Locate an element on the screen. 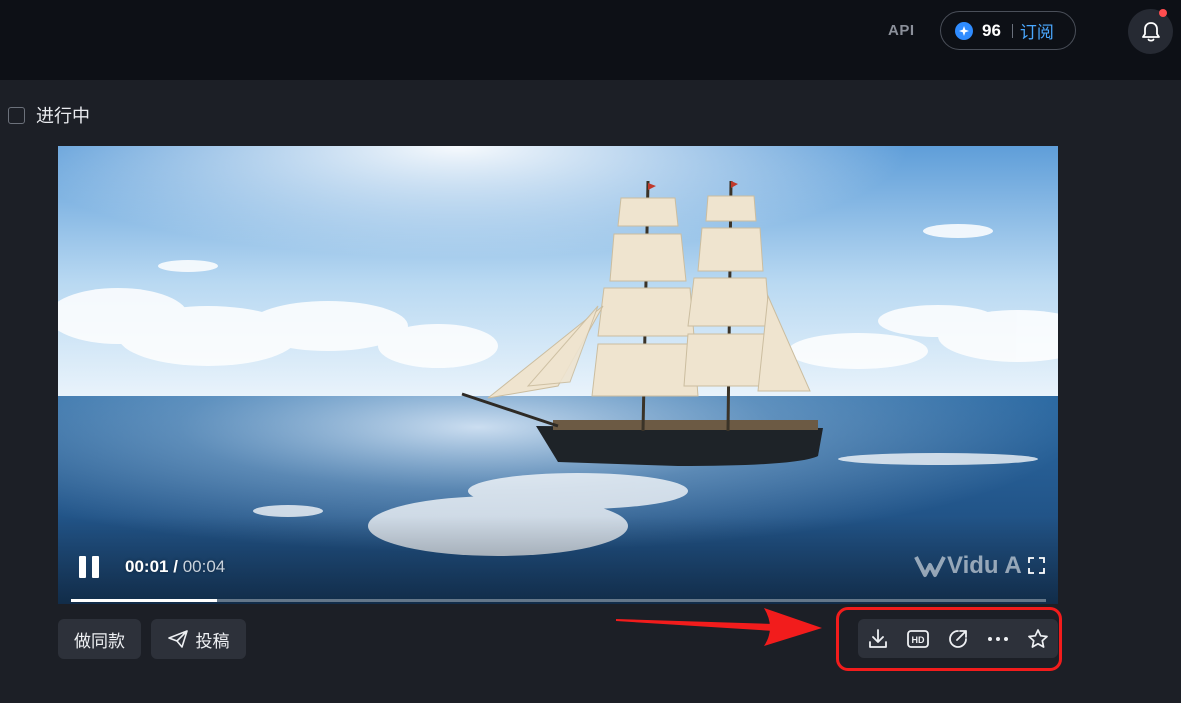 The image size is (1181, 703). annotation-arrow is located at coordinates (719, 627).